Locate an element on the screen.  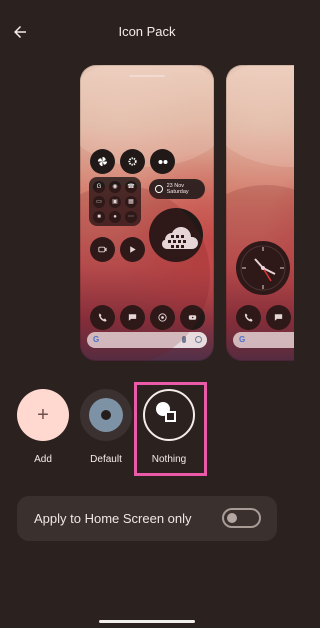
second-preview-card: G is located at coordinates (260, 213).